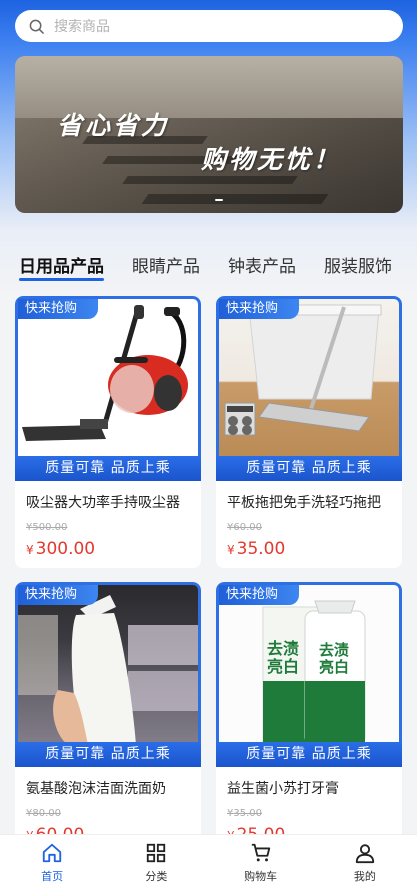  What do you see at coordinates (261, 876) in the screenshot?
I see `nav-cart-label: 购物车` at bounding box center [261, 876].